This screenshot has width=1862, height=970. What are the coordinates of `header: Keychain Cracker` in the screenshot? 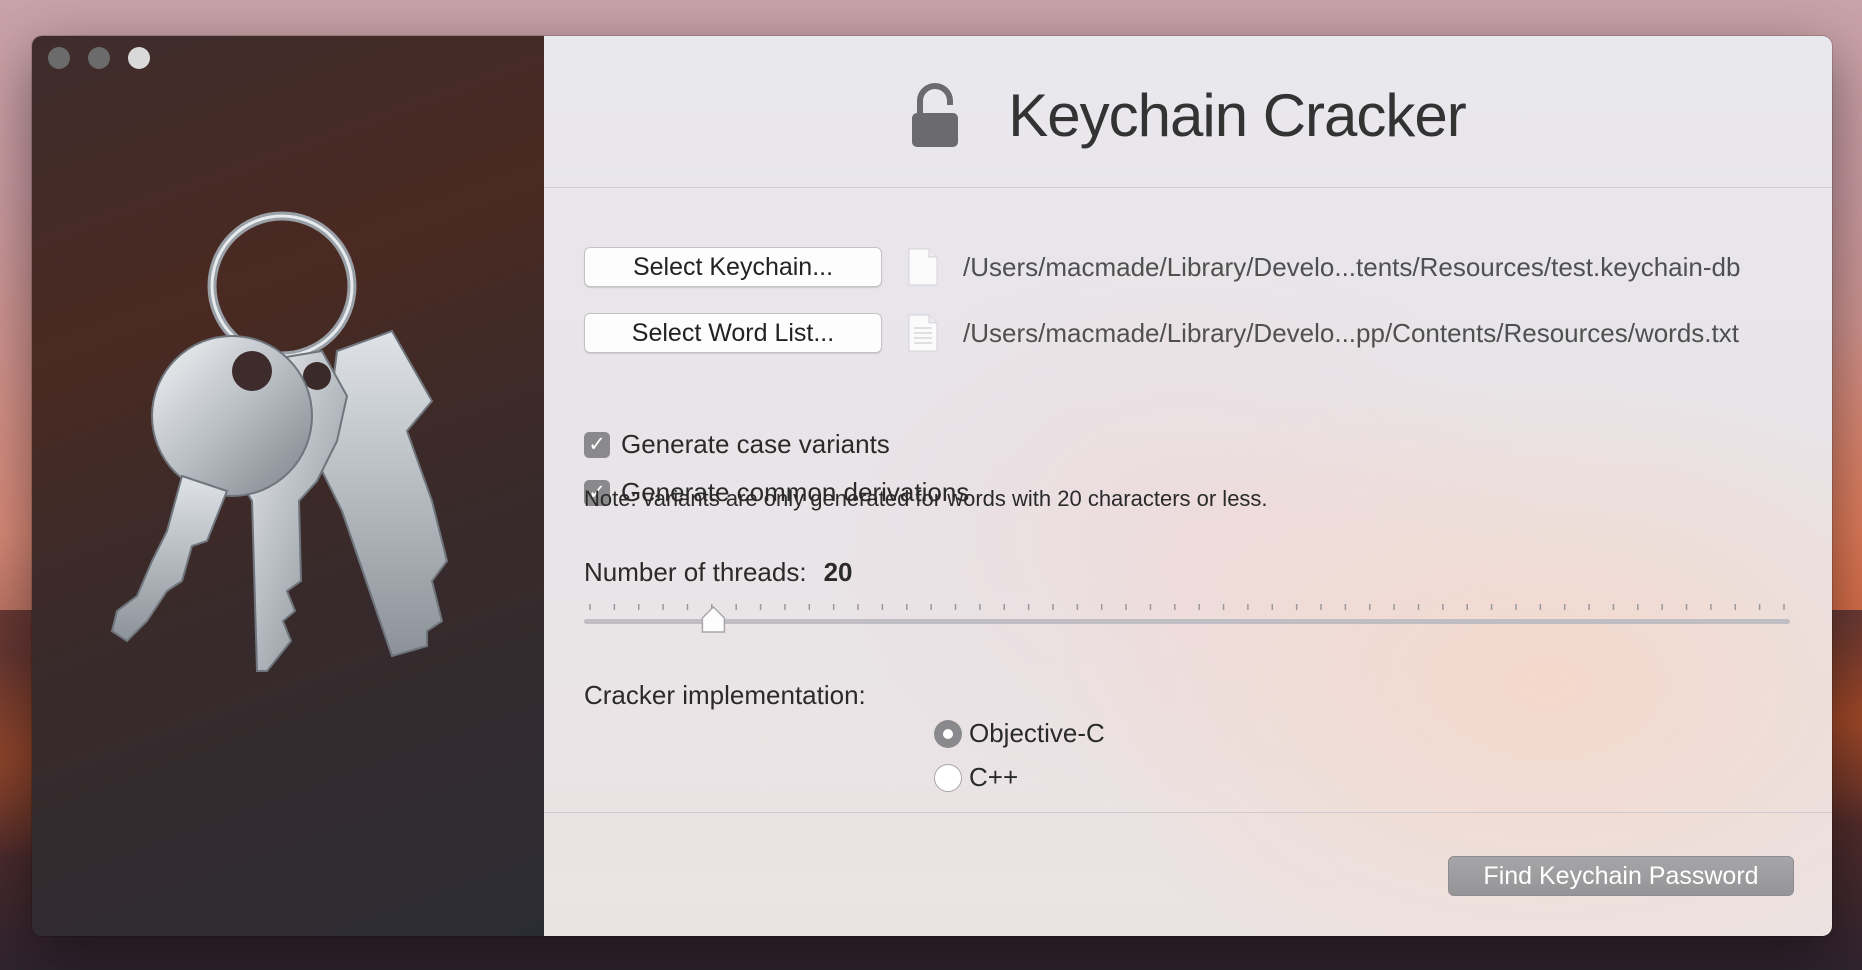 It's located at (1188, 112).